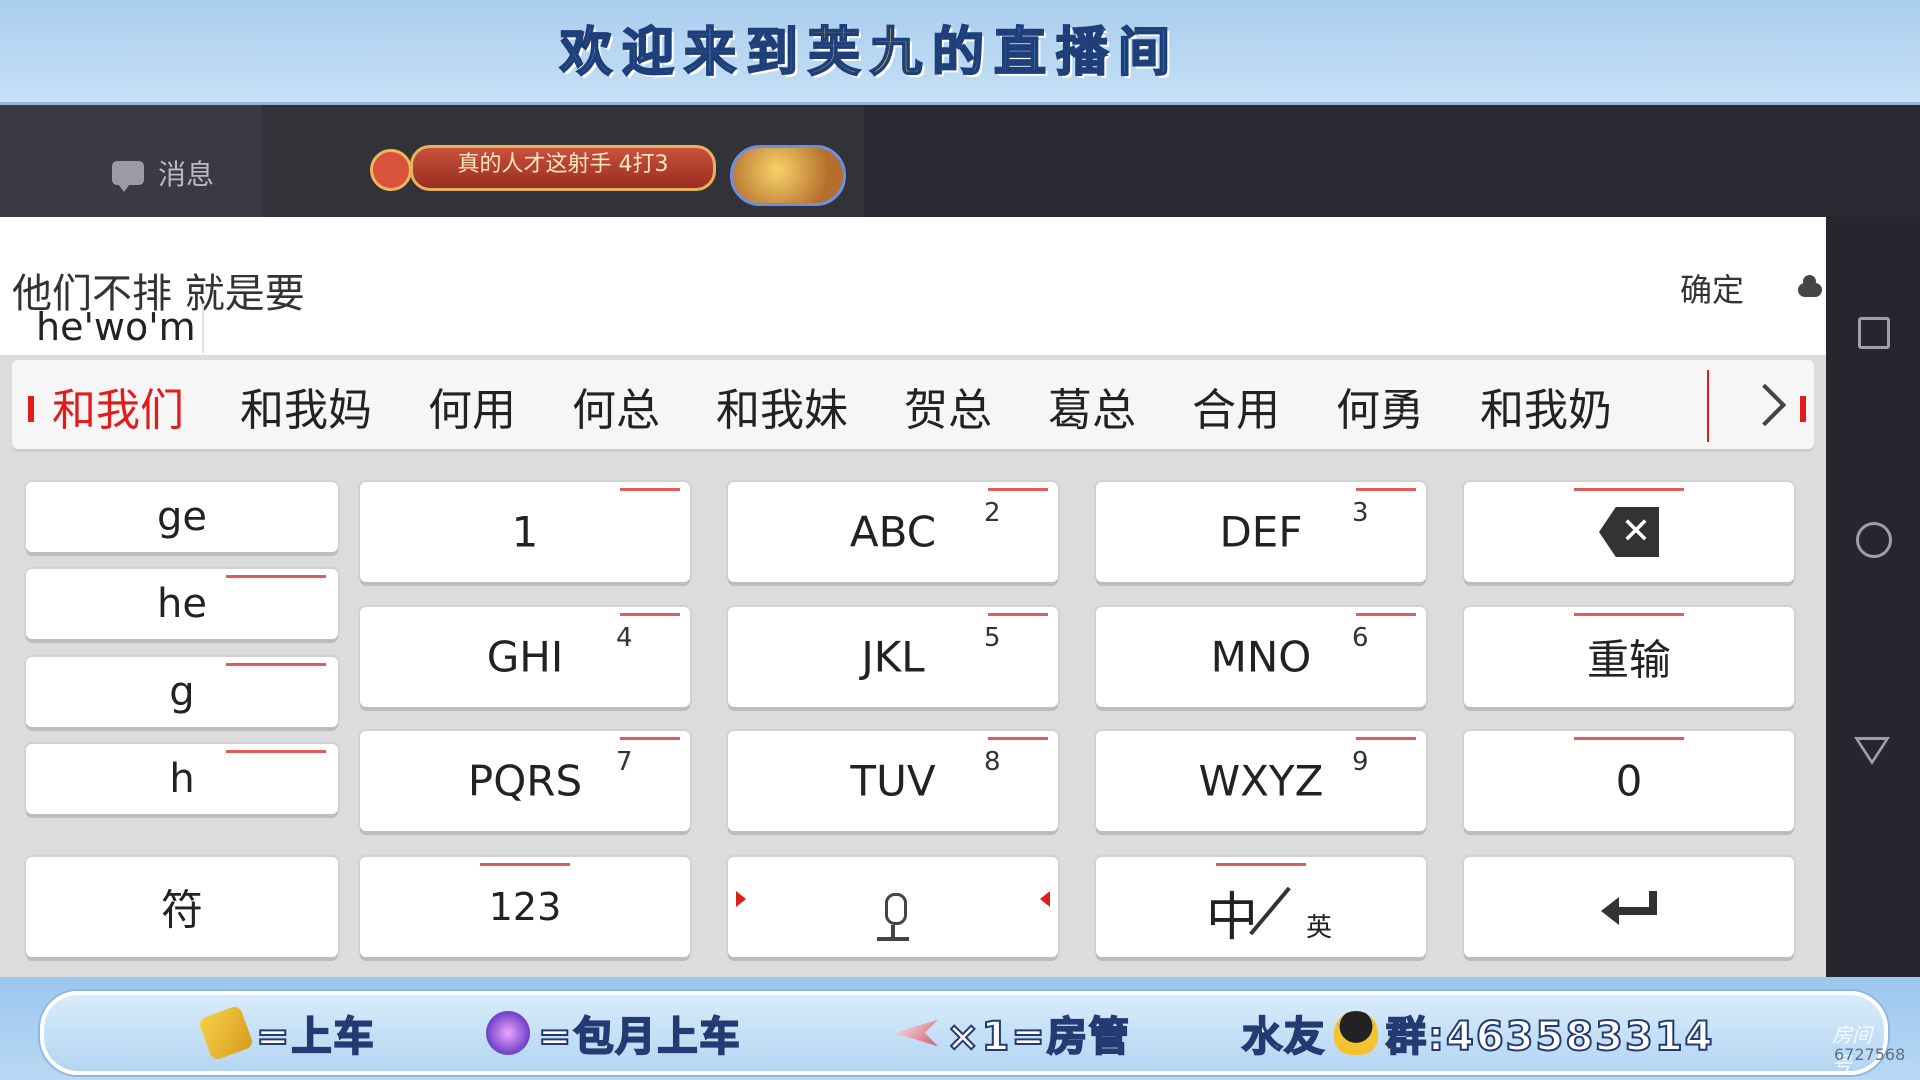 The image size is (1920, 1080). What do you see at coordinates (1360, 638) in the screenshot?
I see `key-number: 6` at bounding box center [1360, 638].